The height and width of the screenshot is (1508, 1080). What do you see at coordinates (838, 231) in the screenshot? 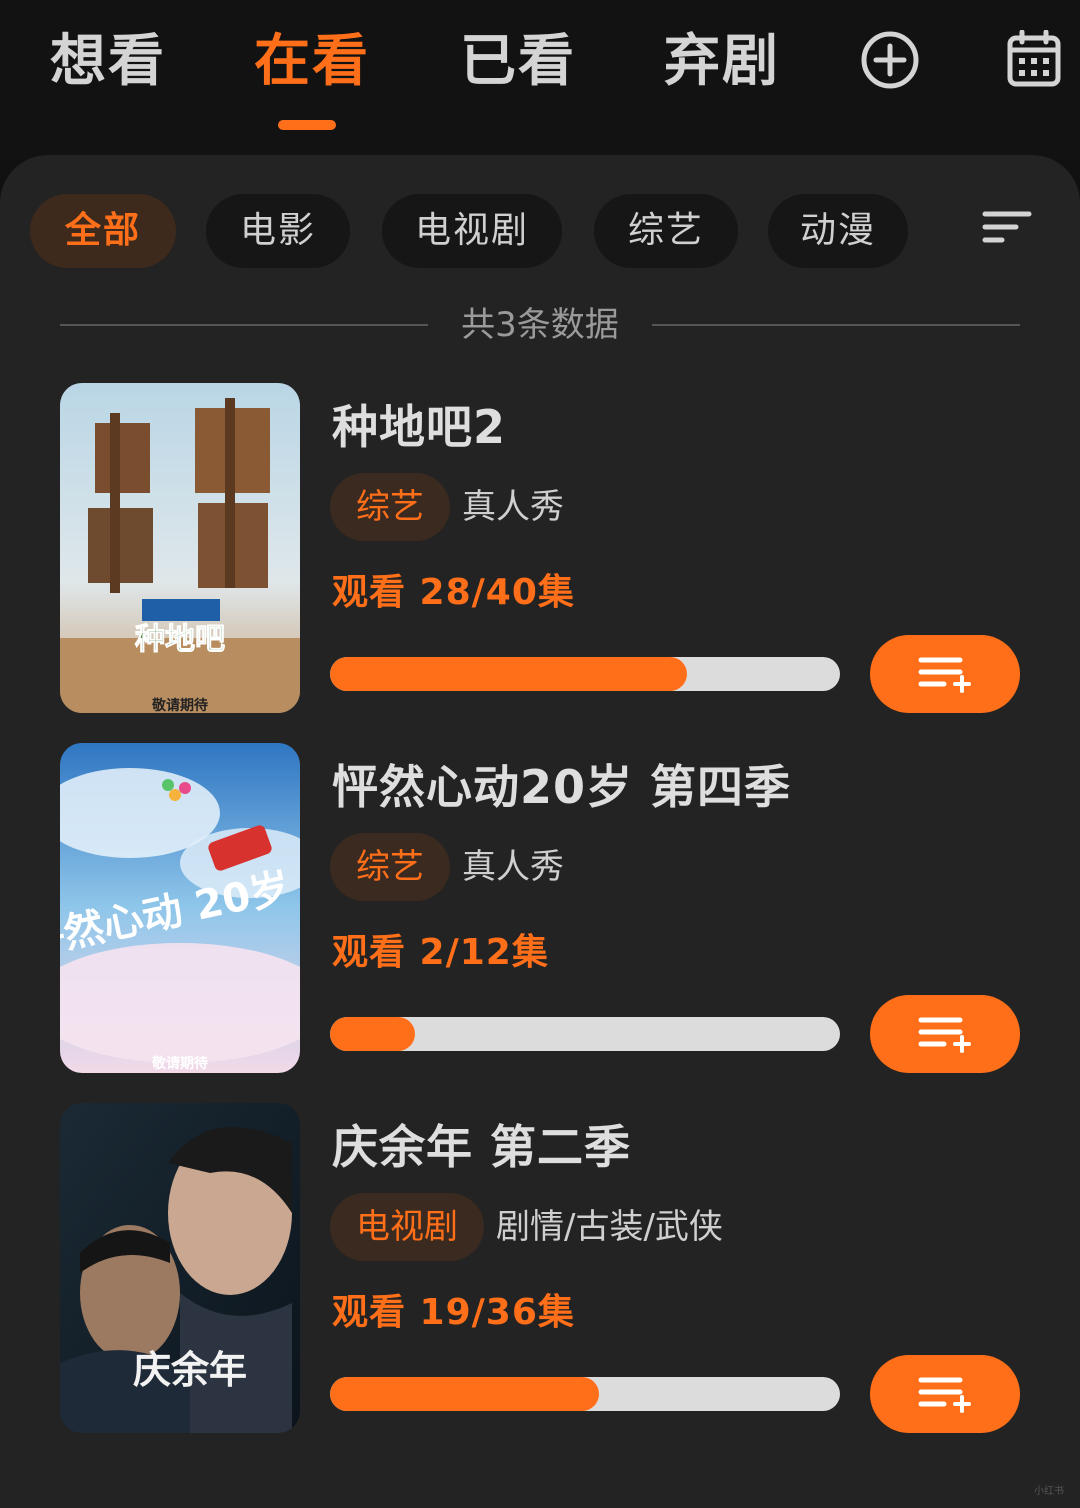
I see `filter-anime: 动漫` at bounding box center [838, 231].